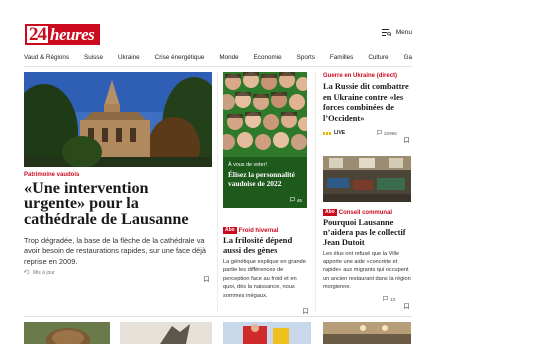  What do you see at coordinates (258, 231) in the screenshot?
I see `mid-kicker: Froid hivernal` at bounding box center [258, 231].